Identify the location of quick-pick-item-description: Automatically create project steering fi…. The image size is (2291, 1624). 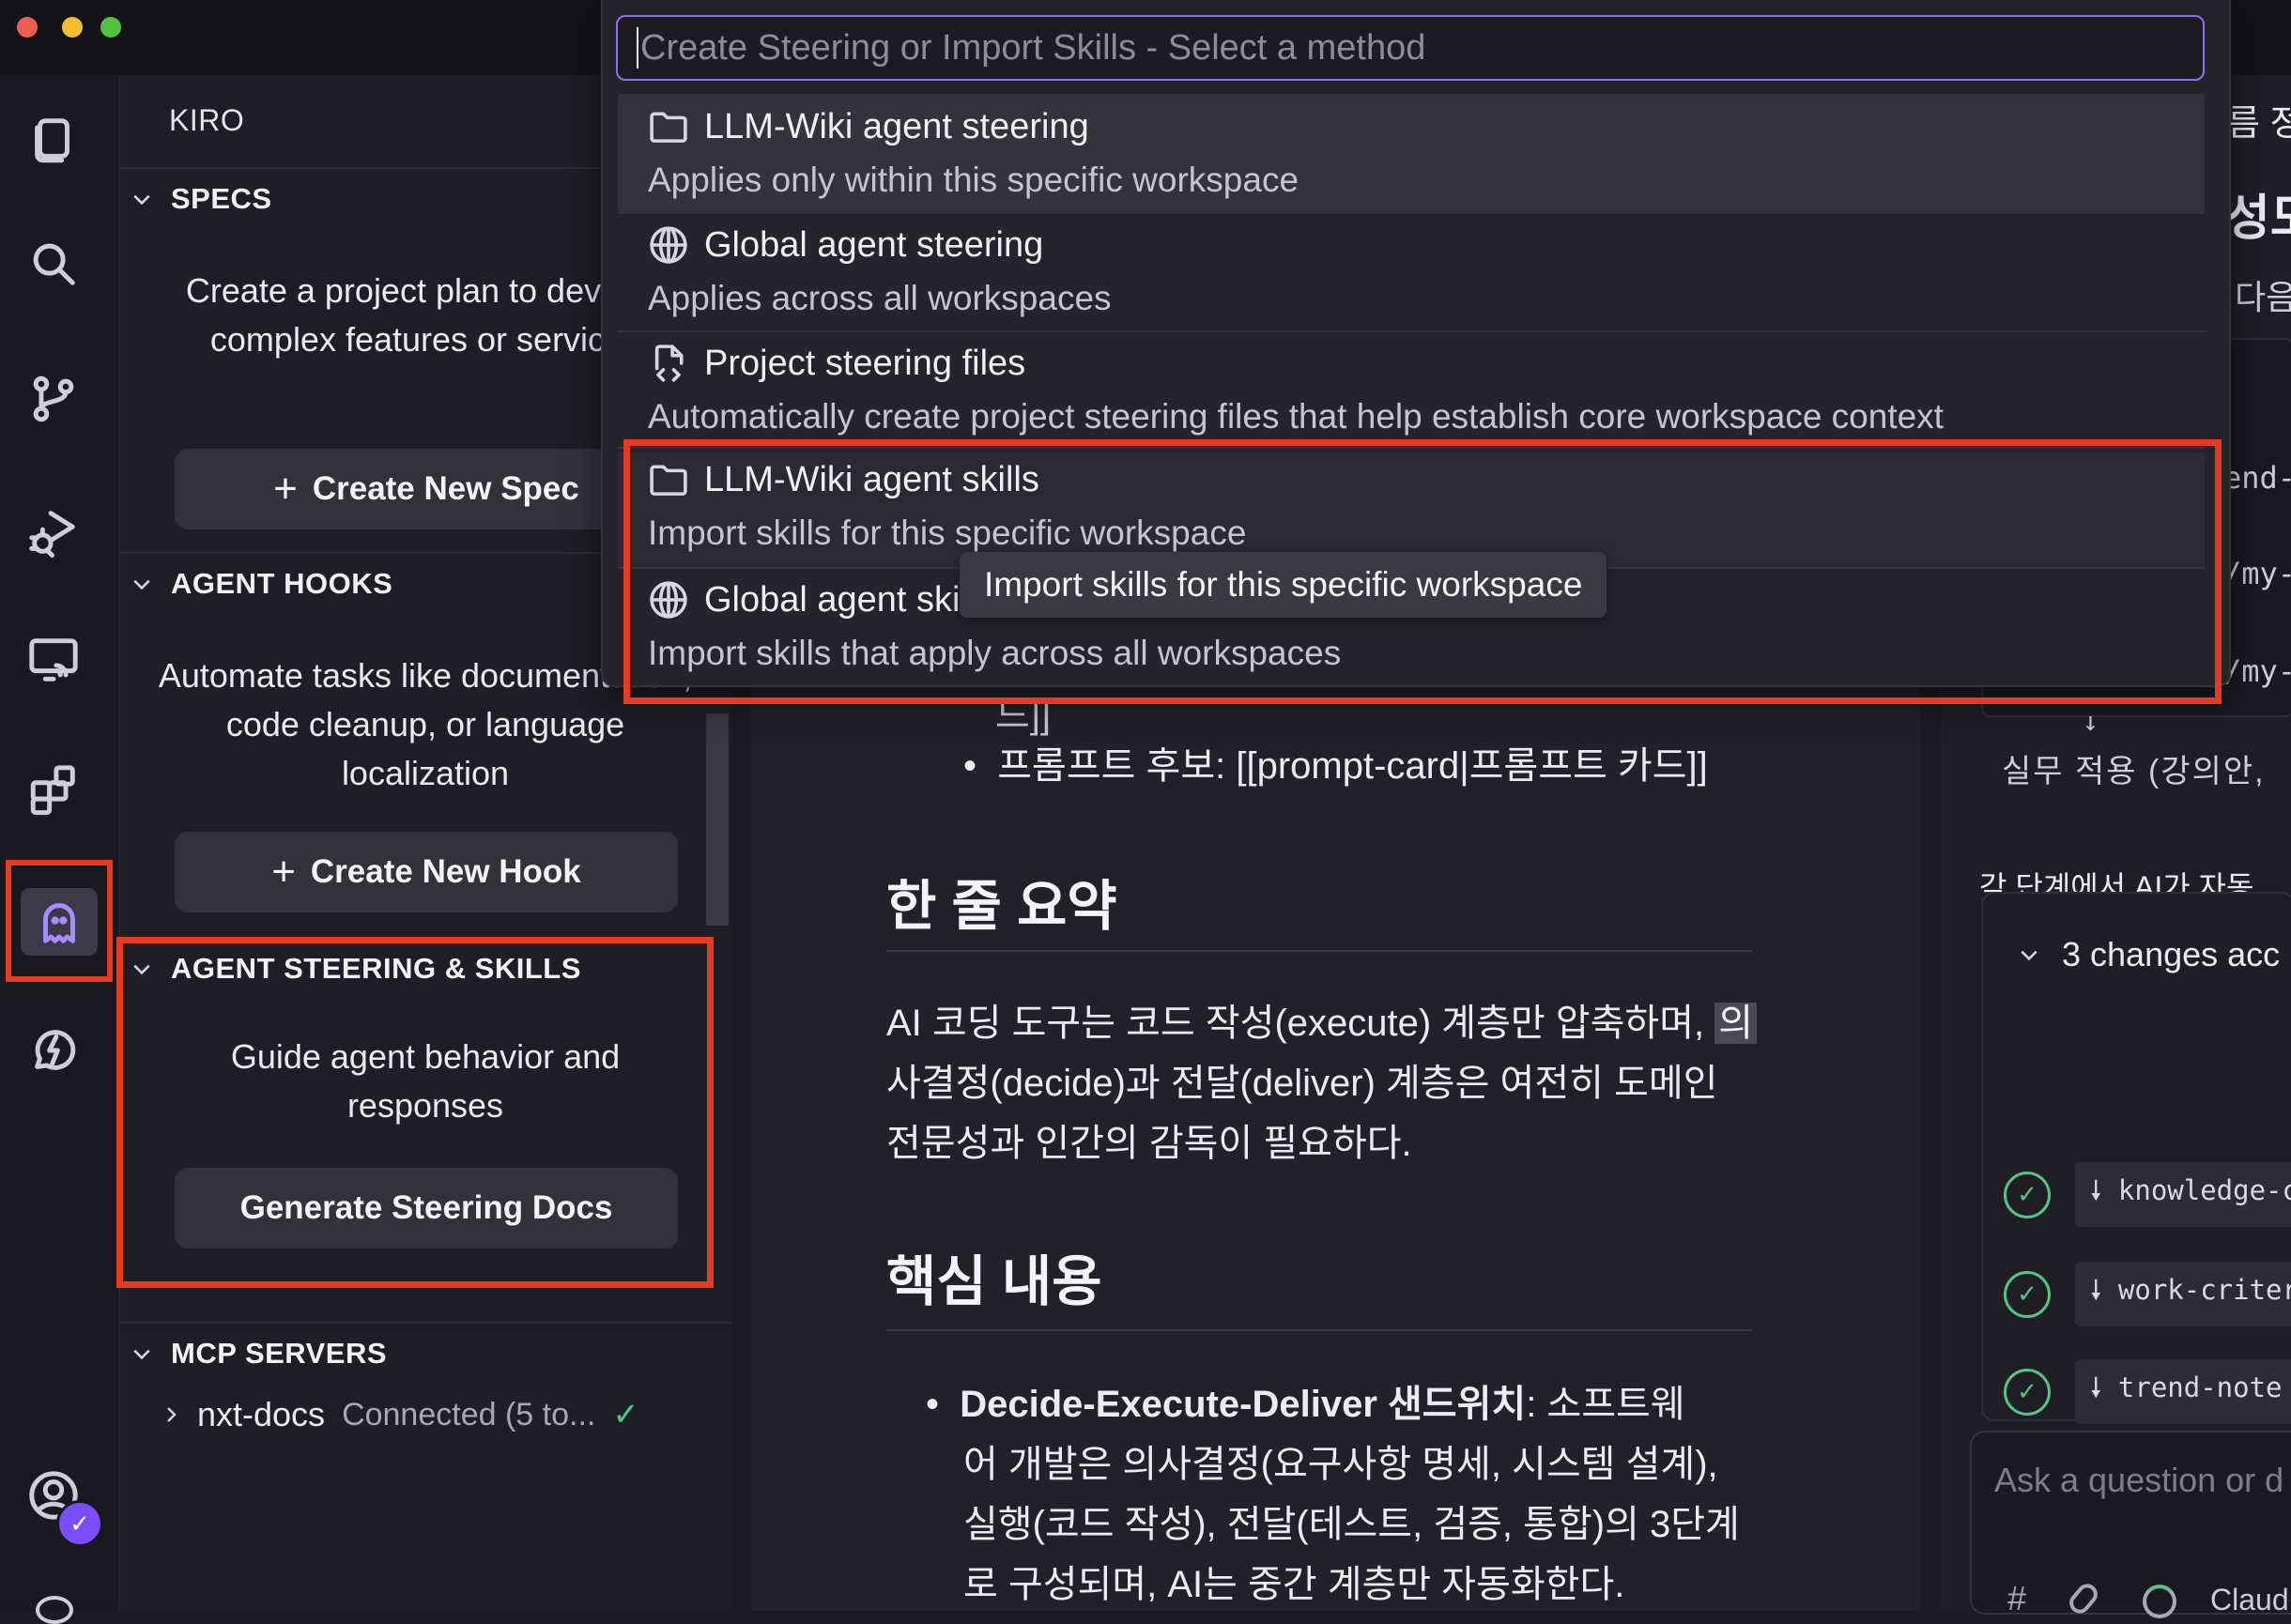
(1296, 416).